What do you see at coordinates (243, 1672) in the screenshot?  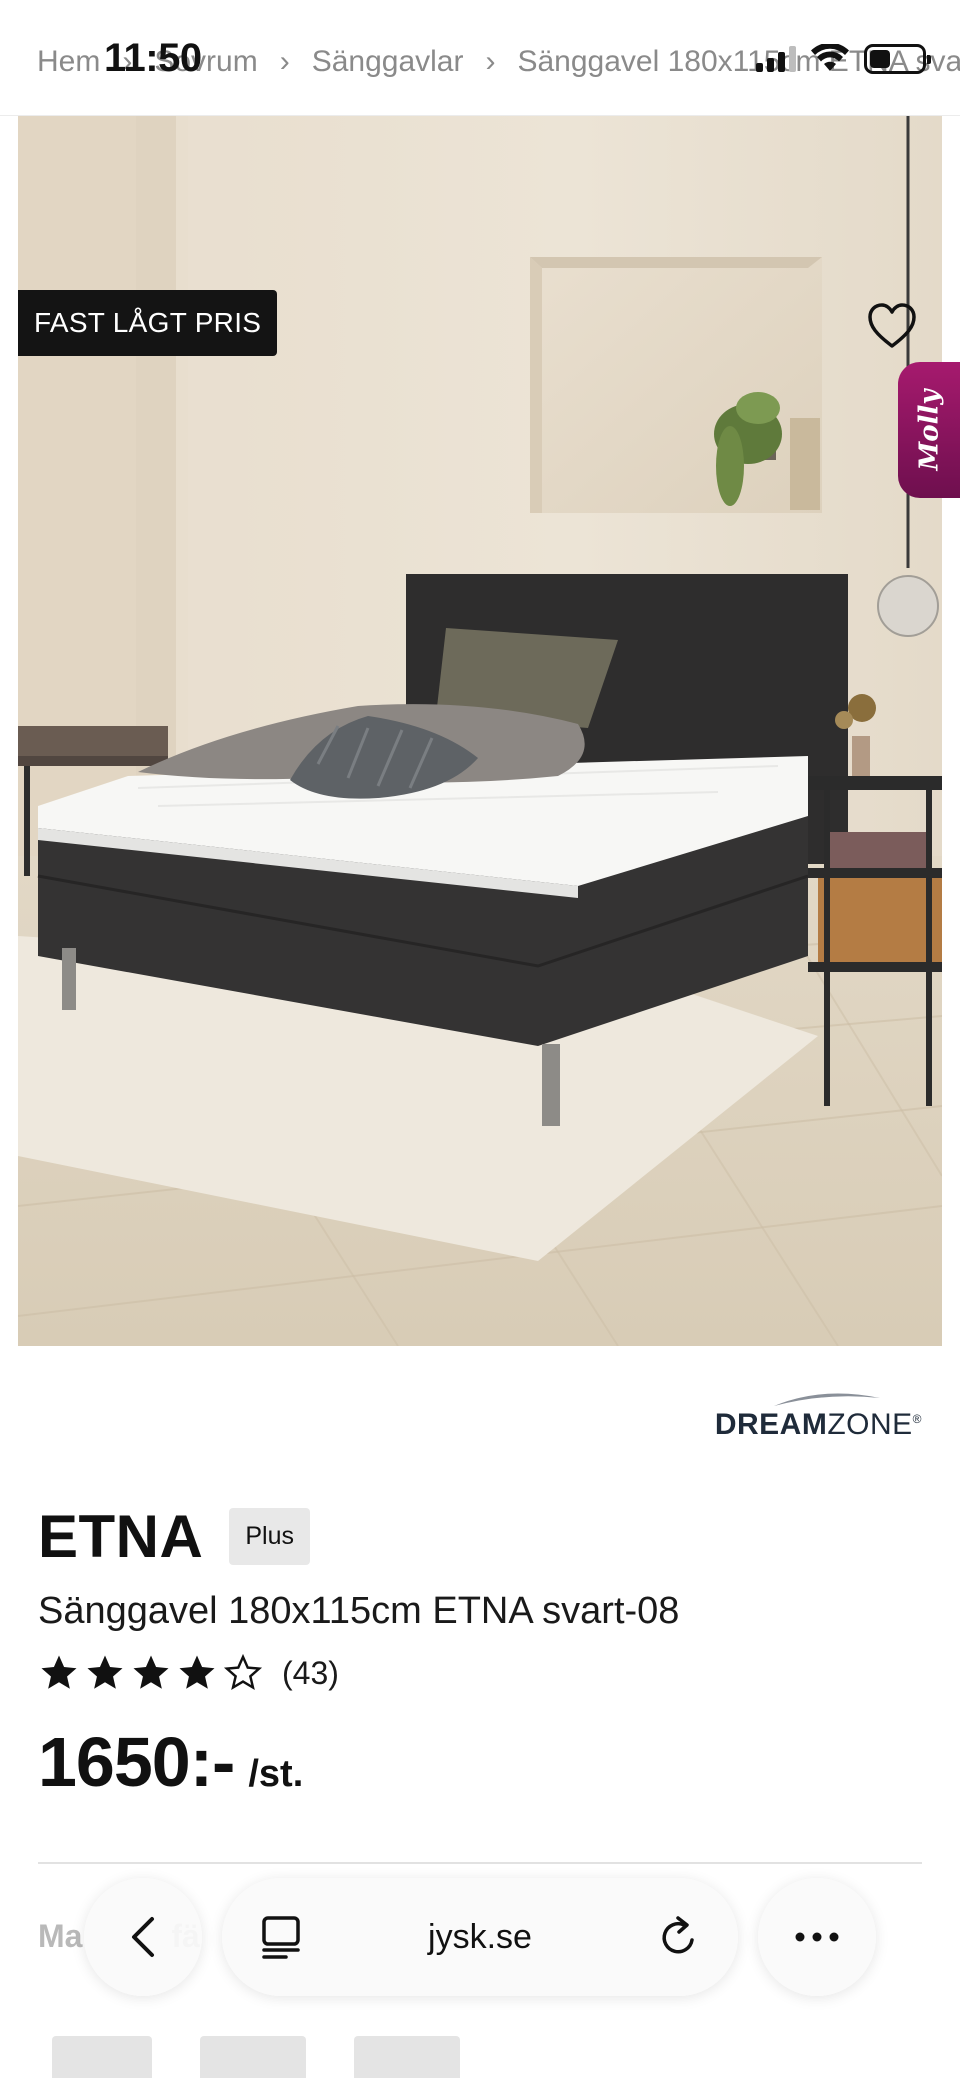 I see `star-outline-icon` at bounding box center [243, 1672].